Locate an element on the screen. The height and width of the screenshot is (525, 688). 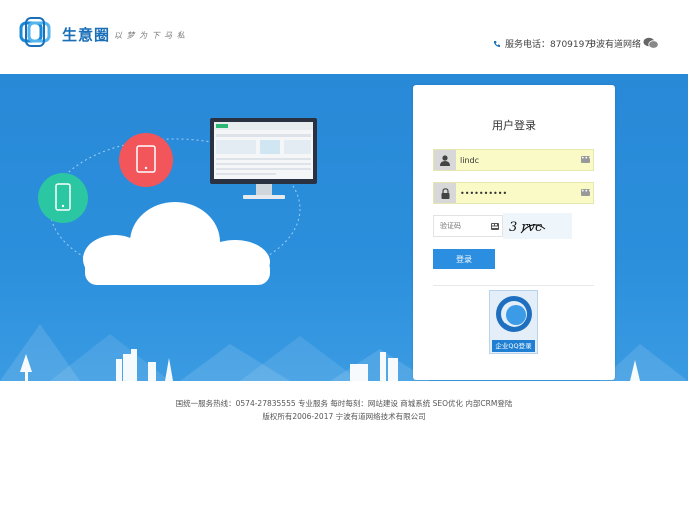
company-link: 宁波有道网络 is located at coordinates (614, 43).